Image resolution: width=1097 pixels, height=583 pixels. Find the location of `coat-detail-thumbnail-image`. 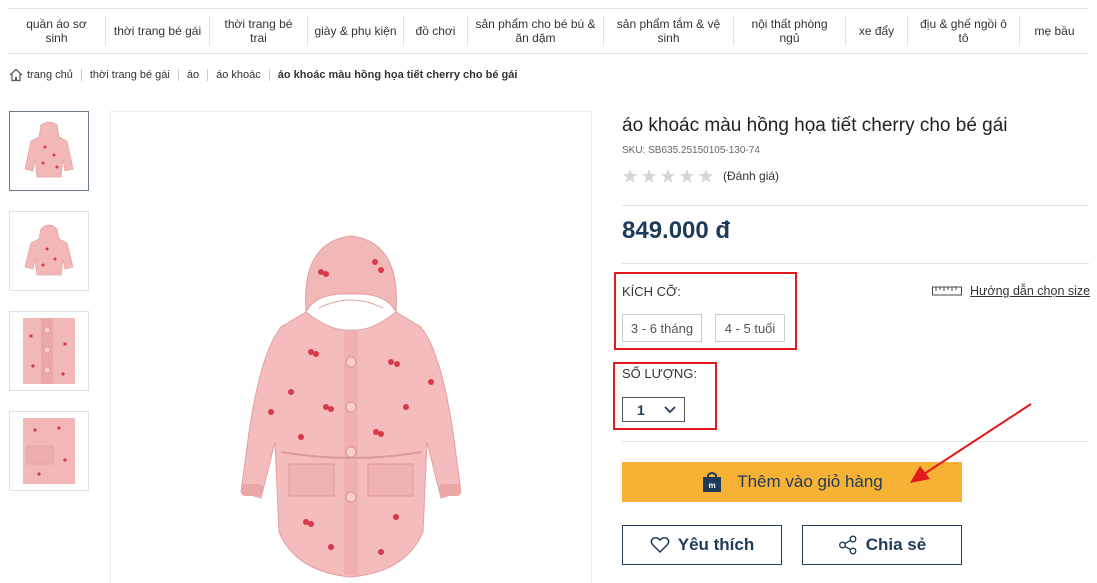

coat-detail-thumbnail-image is located at coordinates (49, 351).